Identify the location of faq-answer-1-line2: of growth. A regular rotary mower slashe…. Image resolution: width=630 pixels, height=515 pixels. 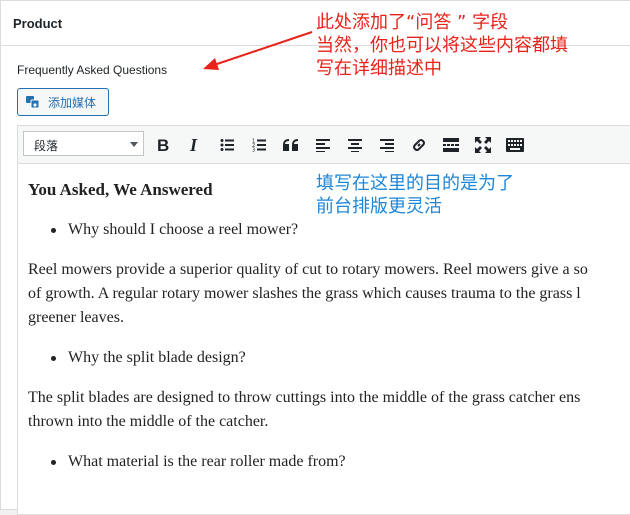
(304, 293).